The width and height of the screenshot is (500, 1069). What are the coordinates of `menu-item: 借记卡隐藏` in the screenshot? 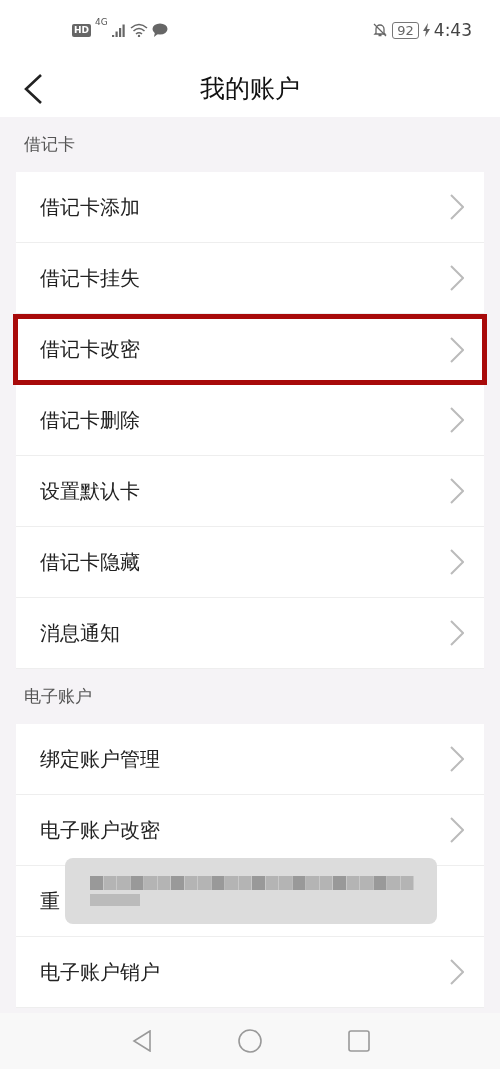 It's located at (250, 562).